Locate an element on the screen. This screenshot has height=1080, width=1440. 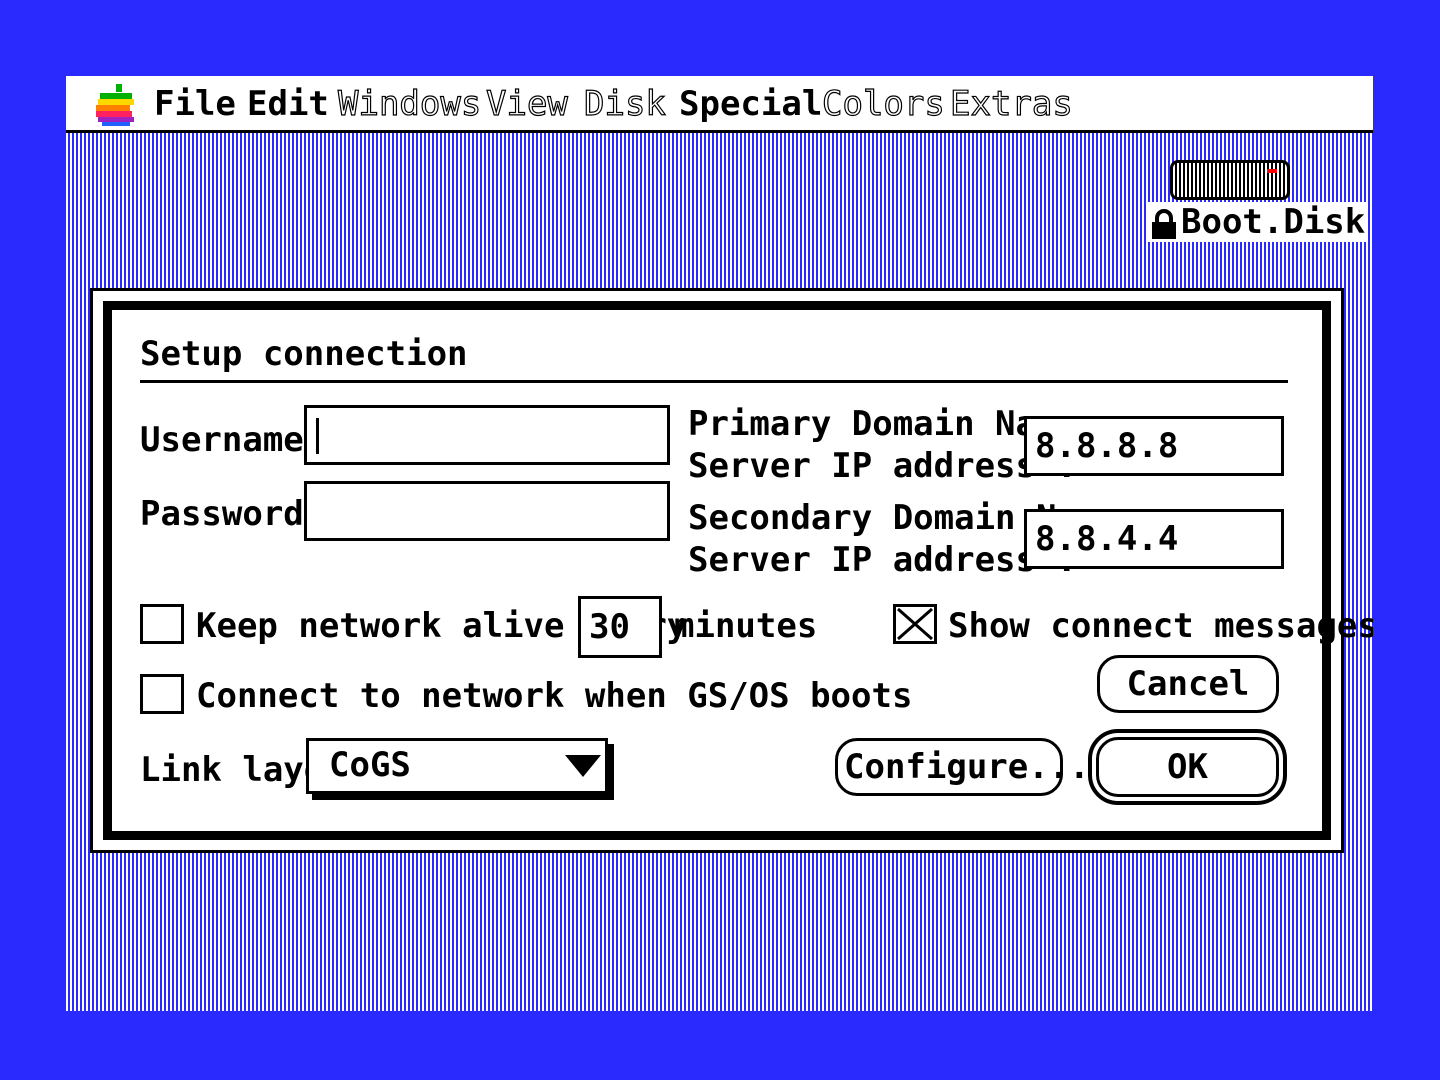
connect-on-boot-label: Connect to network when GS/OS boots is located at coordinates (554, 696).